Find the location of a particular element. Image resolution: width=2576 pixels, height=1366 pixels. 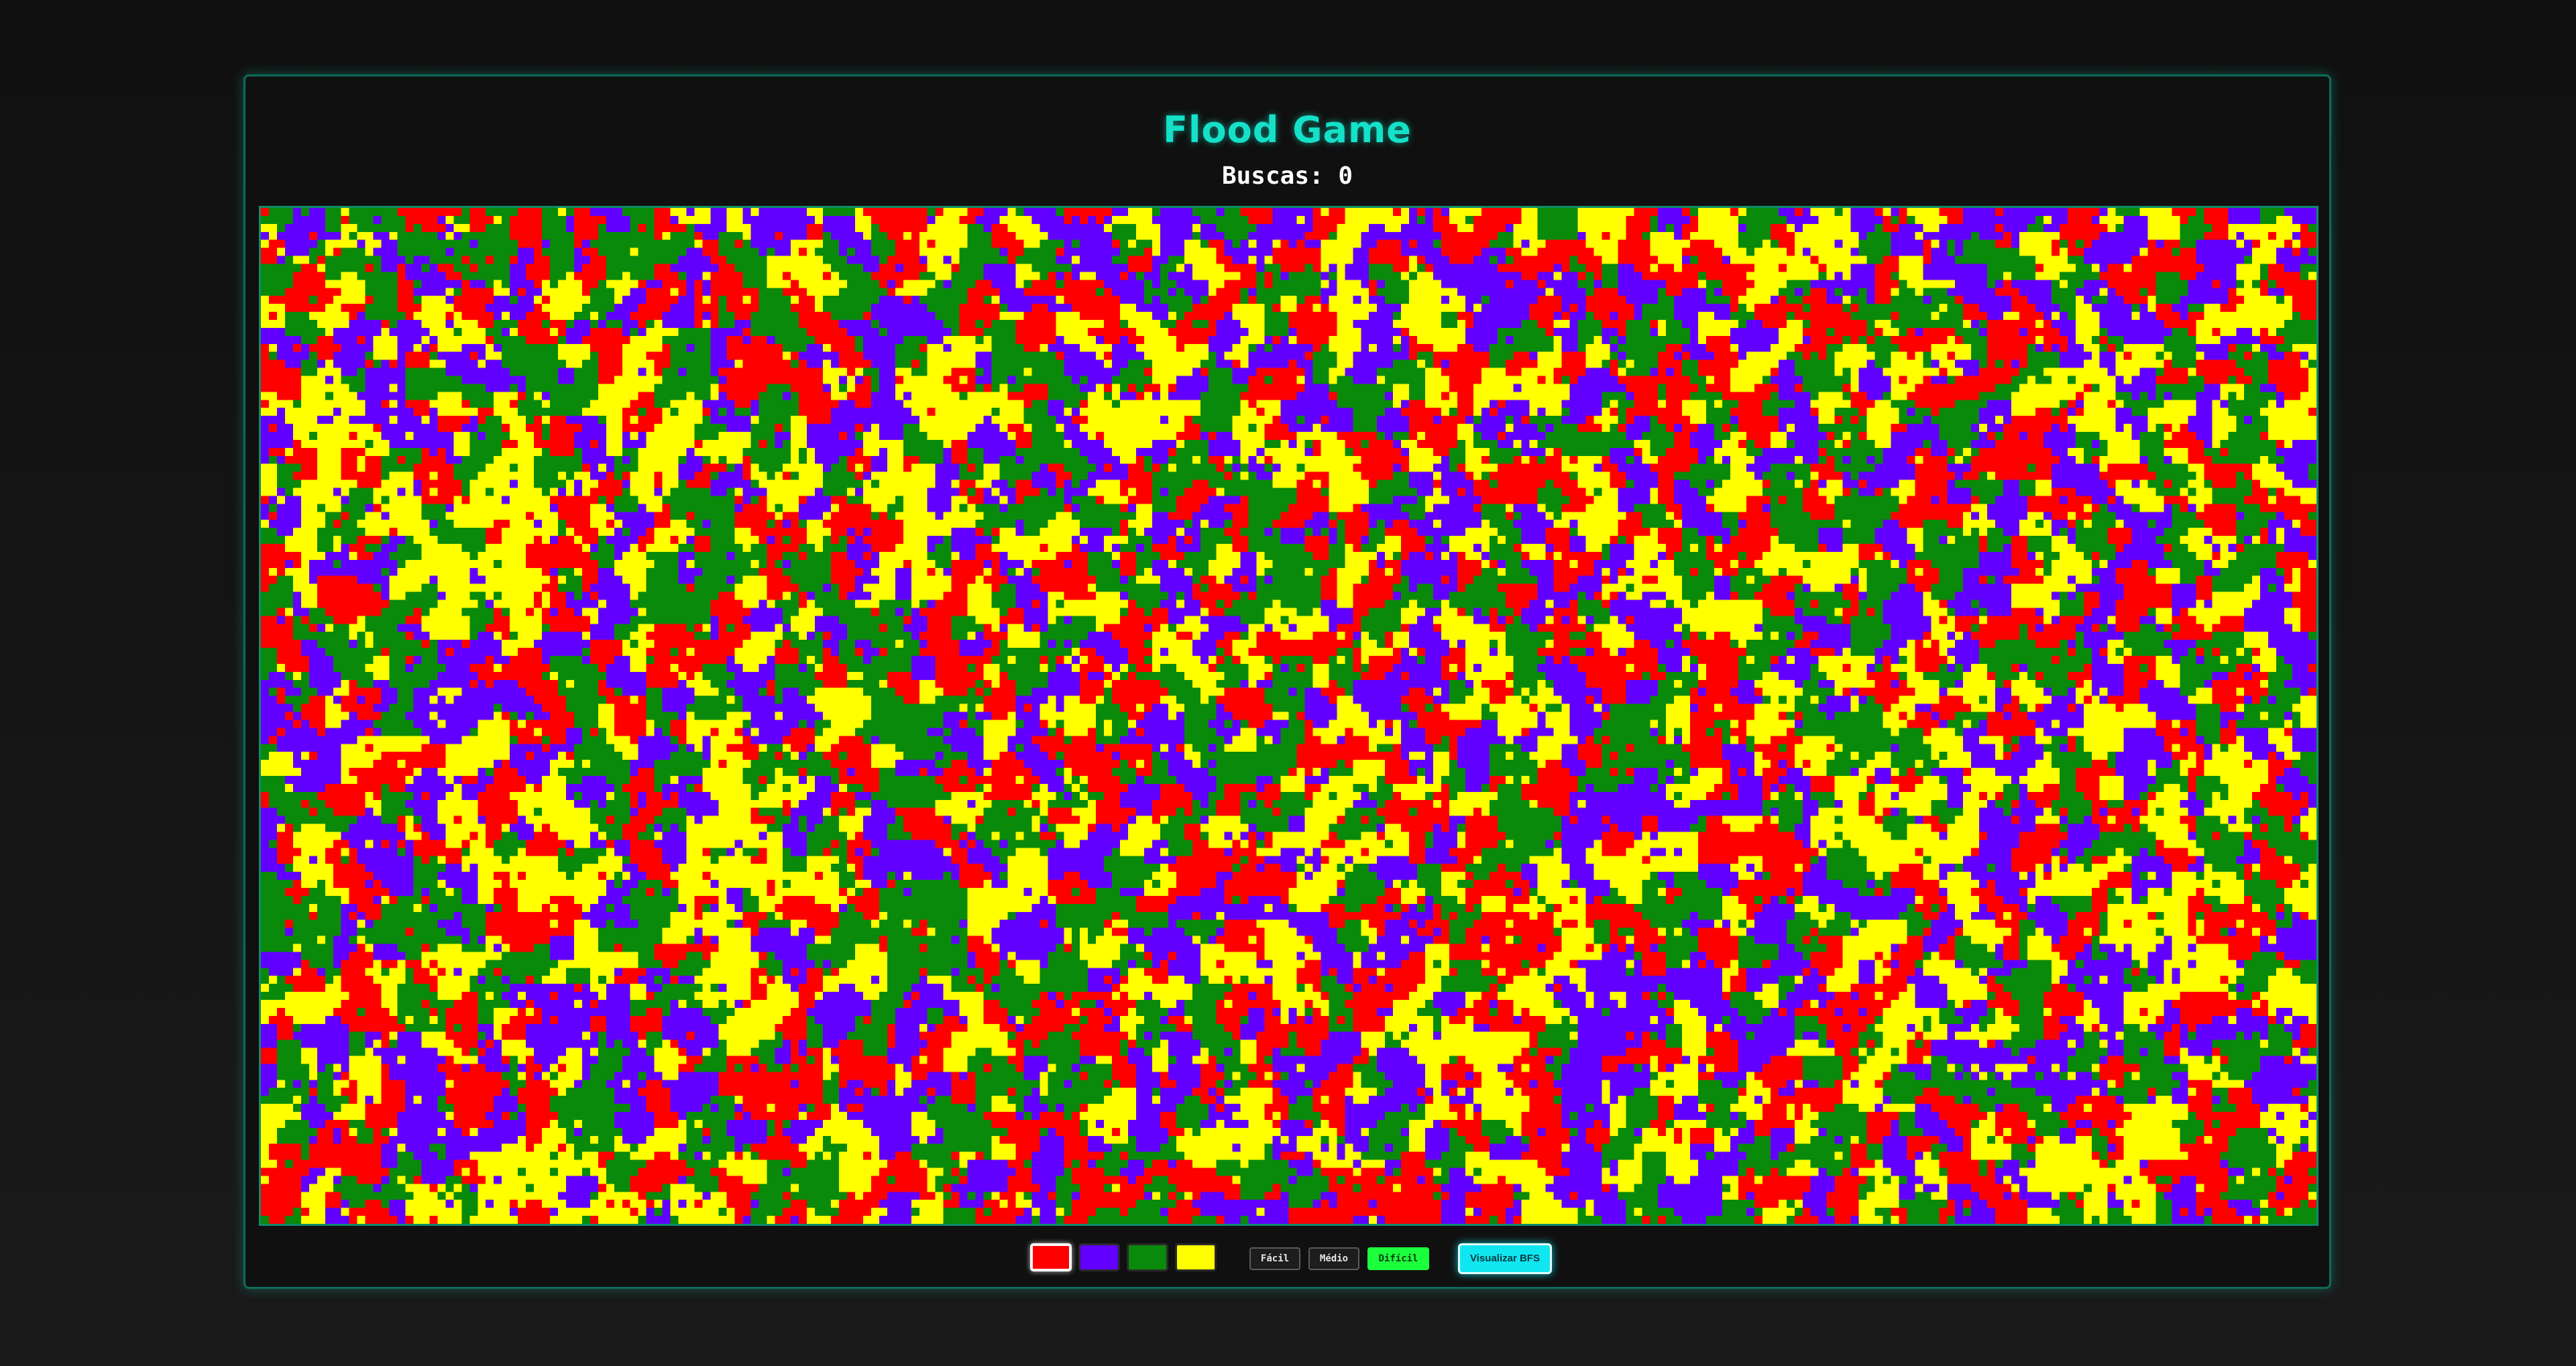

visualize-bfs-button: Visualizar BFS is located at coordinates (1505, 1258).